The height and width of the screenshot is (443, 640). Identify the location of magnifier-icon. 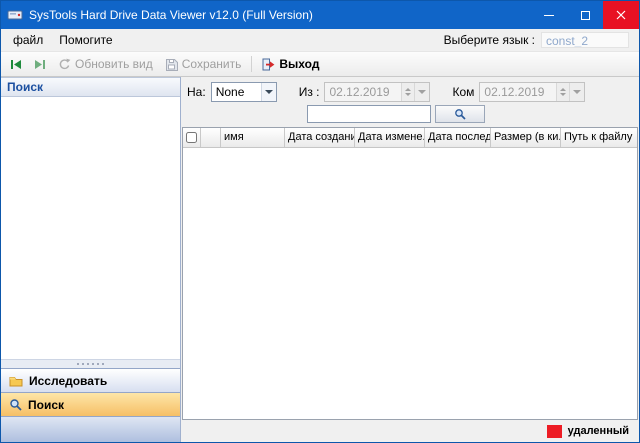
(460, 114).